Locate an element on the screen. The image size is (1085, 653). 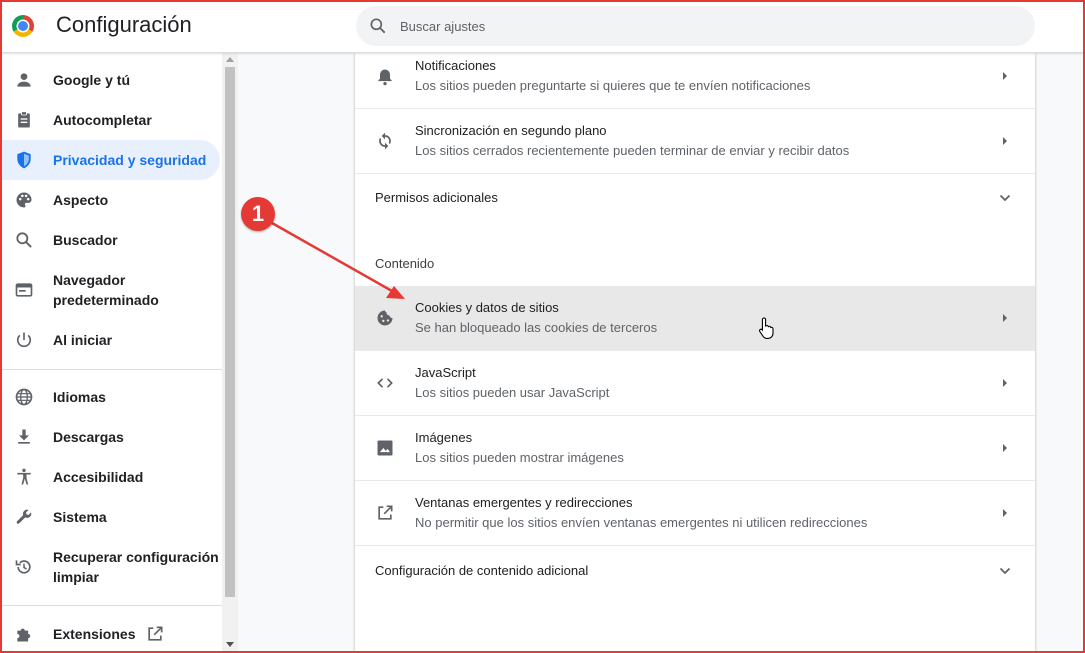
sidebar-item-label: Idiomas is located at coordinates (79, 397).